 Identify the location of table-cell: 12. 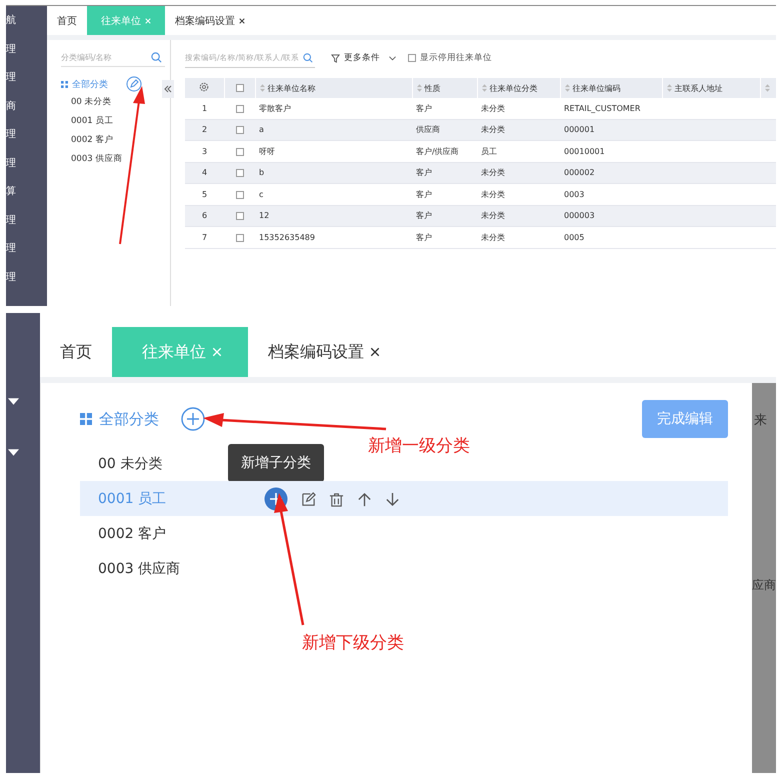
(264, 215).